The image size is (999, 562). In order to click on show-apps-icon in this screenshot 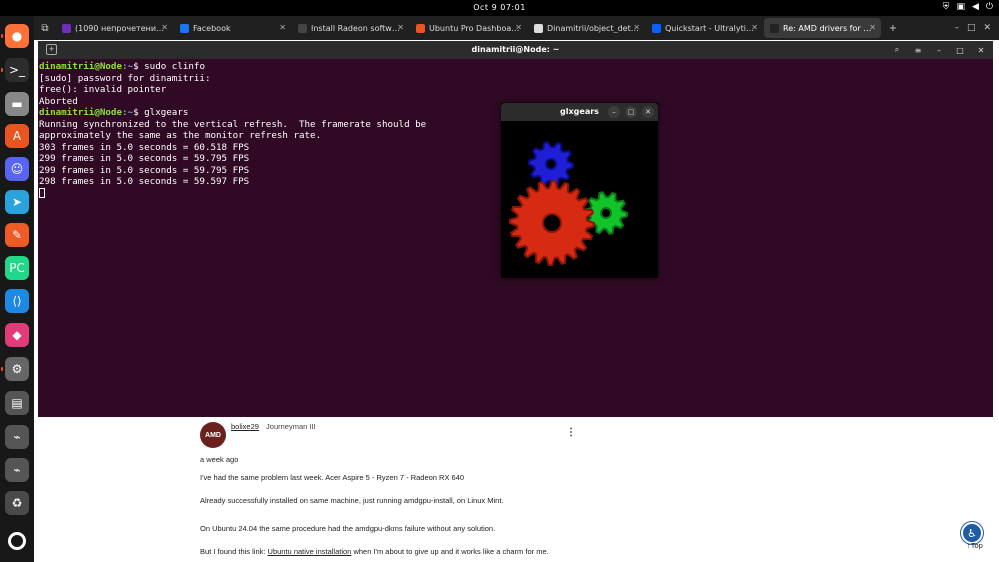, I will do `click(17, 541)`.